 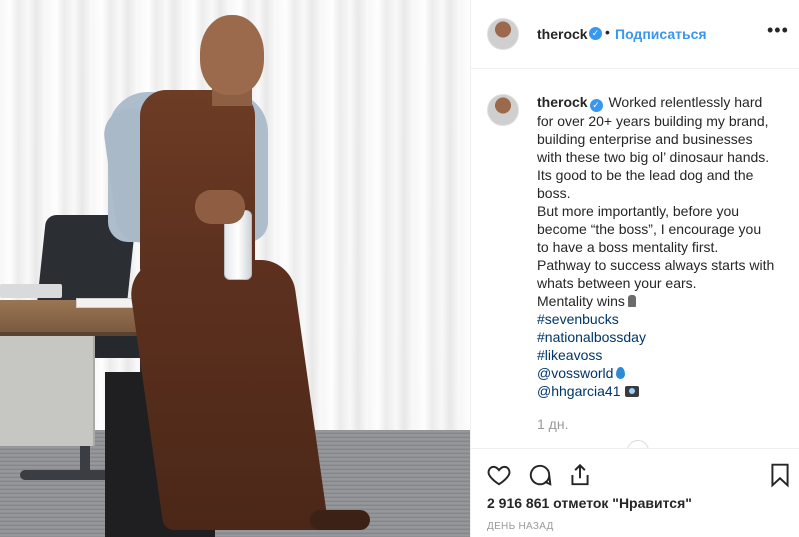 What do you see at coordinates (638, 211) in the screenshot?
I see `caption-line: But more importantly, before you` at bounding box center [638, 211].